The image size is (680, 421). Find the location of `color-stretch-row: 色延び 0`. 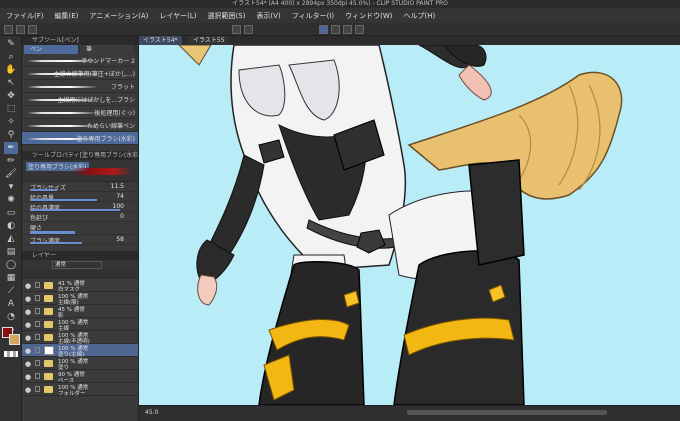

color-stretch-row: 色延び 0 is located at coordinates (80, 217).